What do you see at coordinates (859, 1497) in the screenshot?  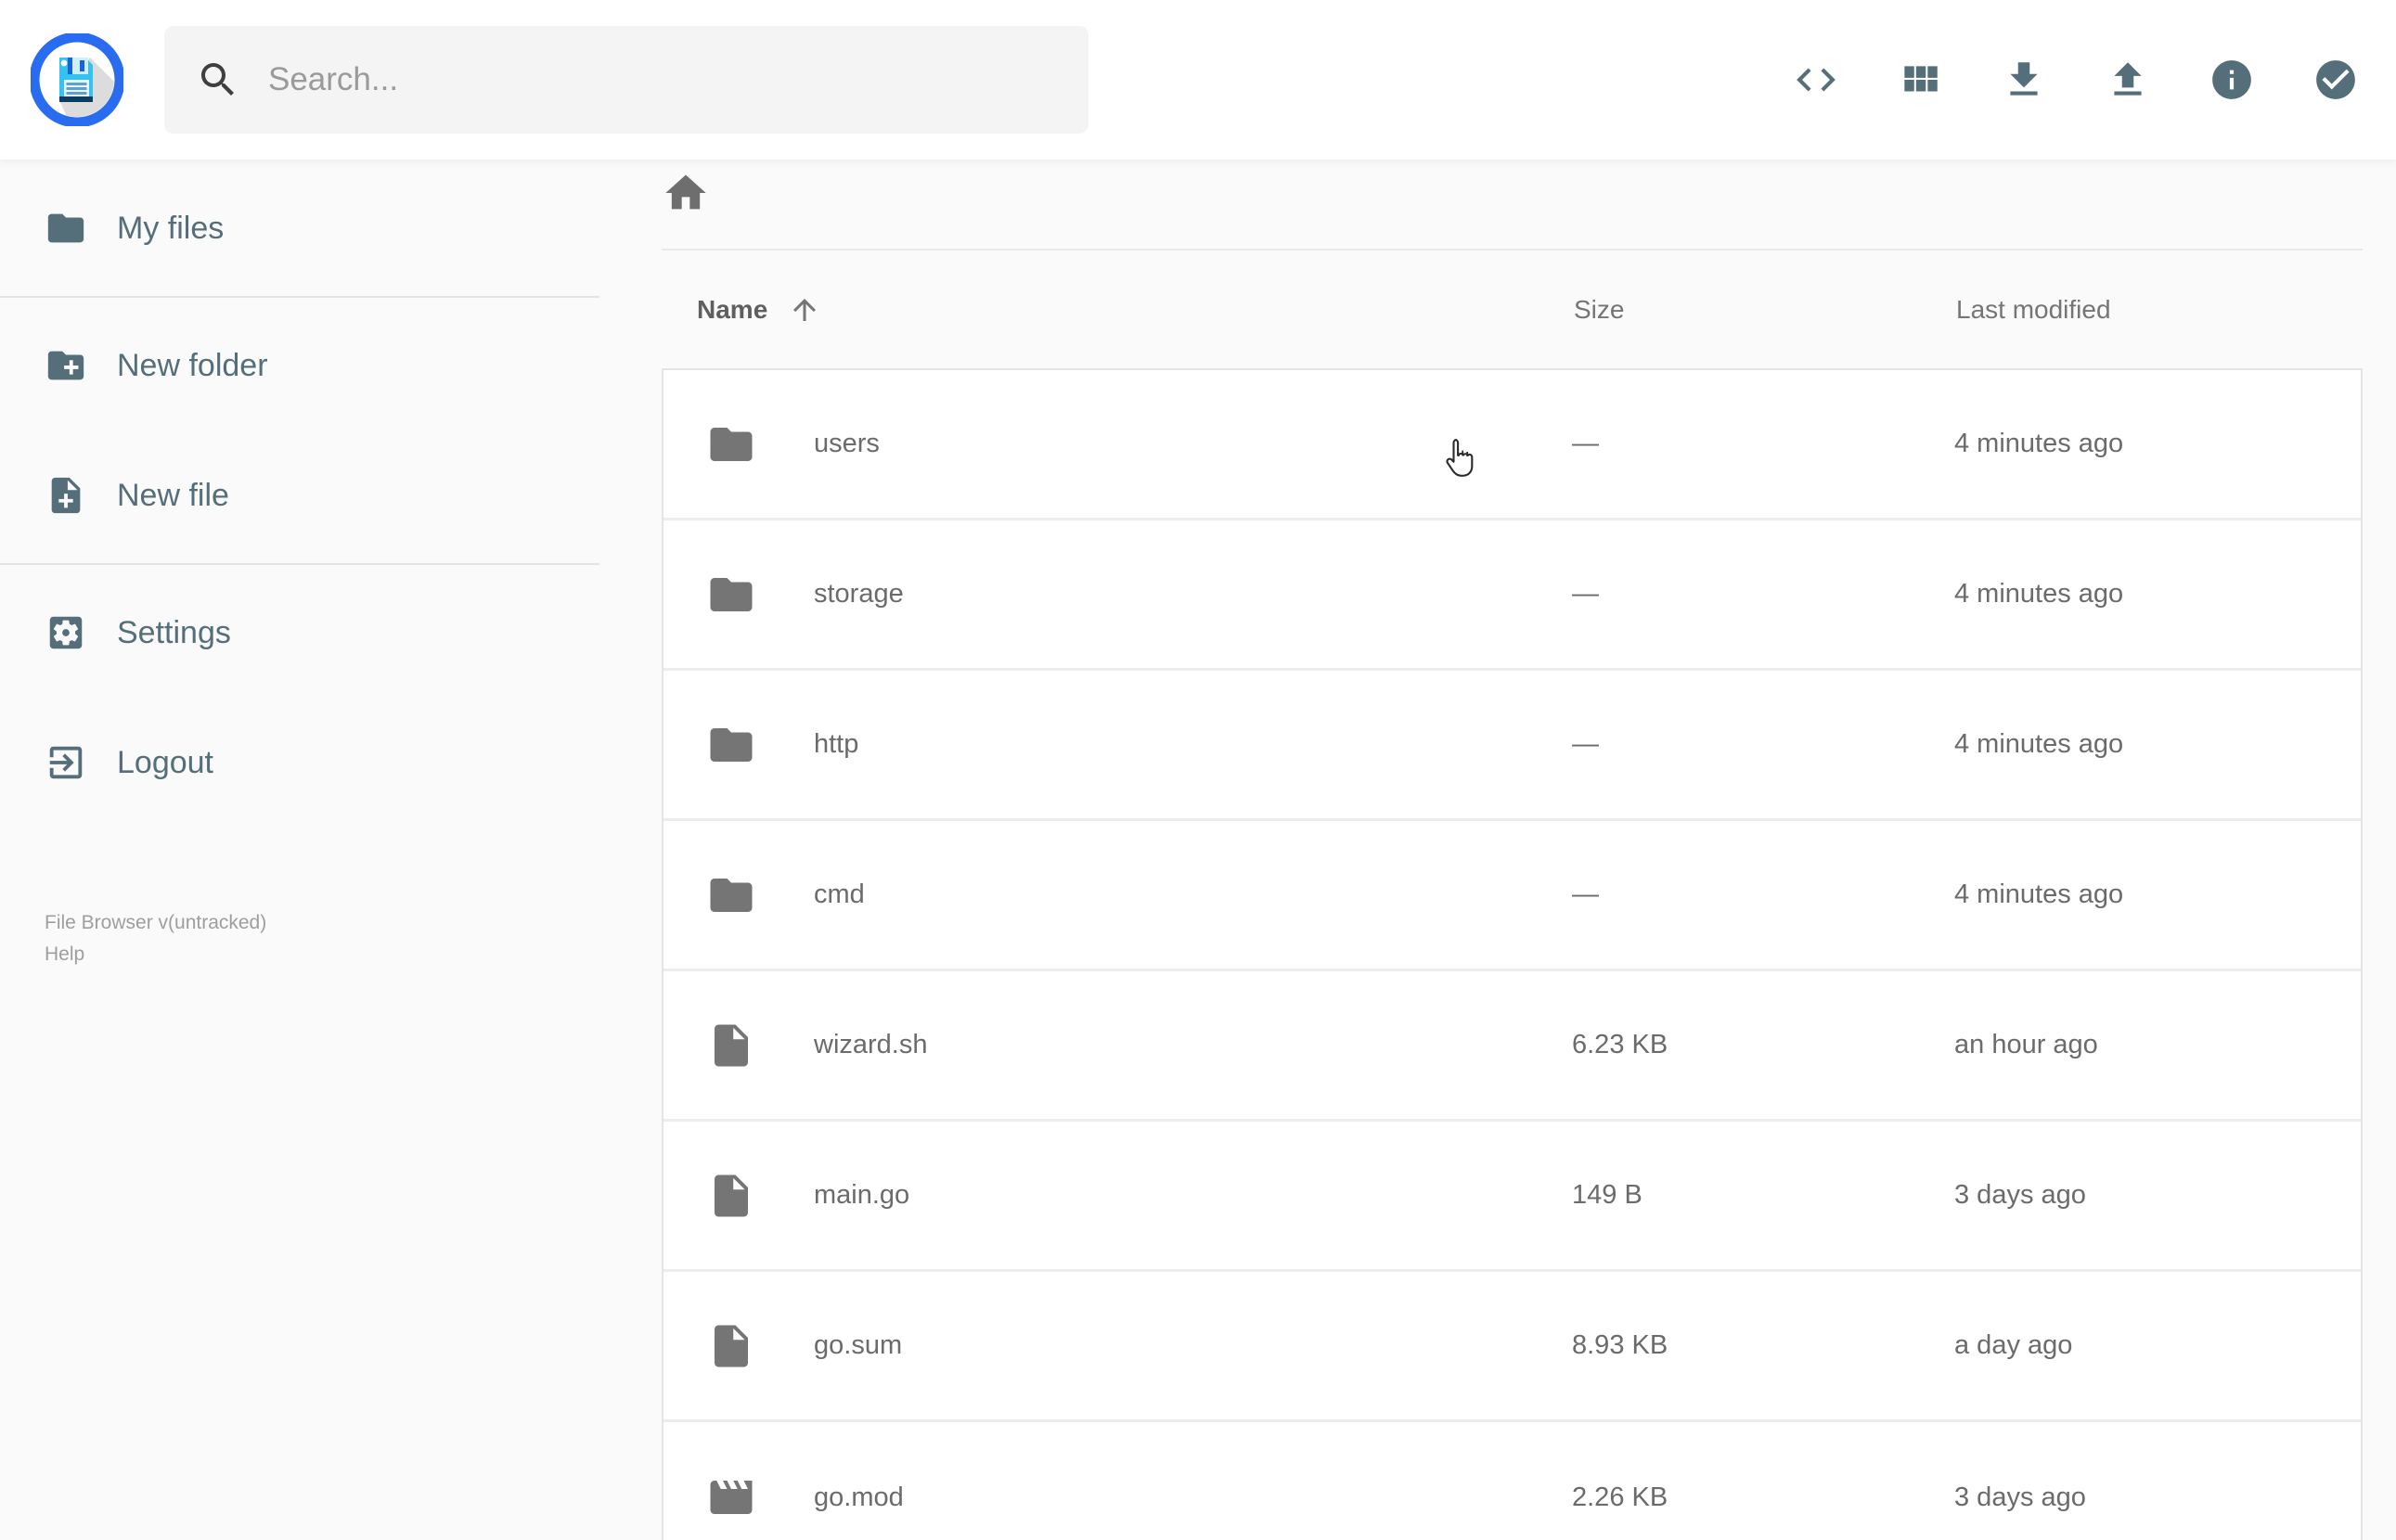 I see `file-name: go.mod` at bounding box center [859, 1497].